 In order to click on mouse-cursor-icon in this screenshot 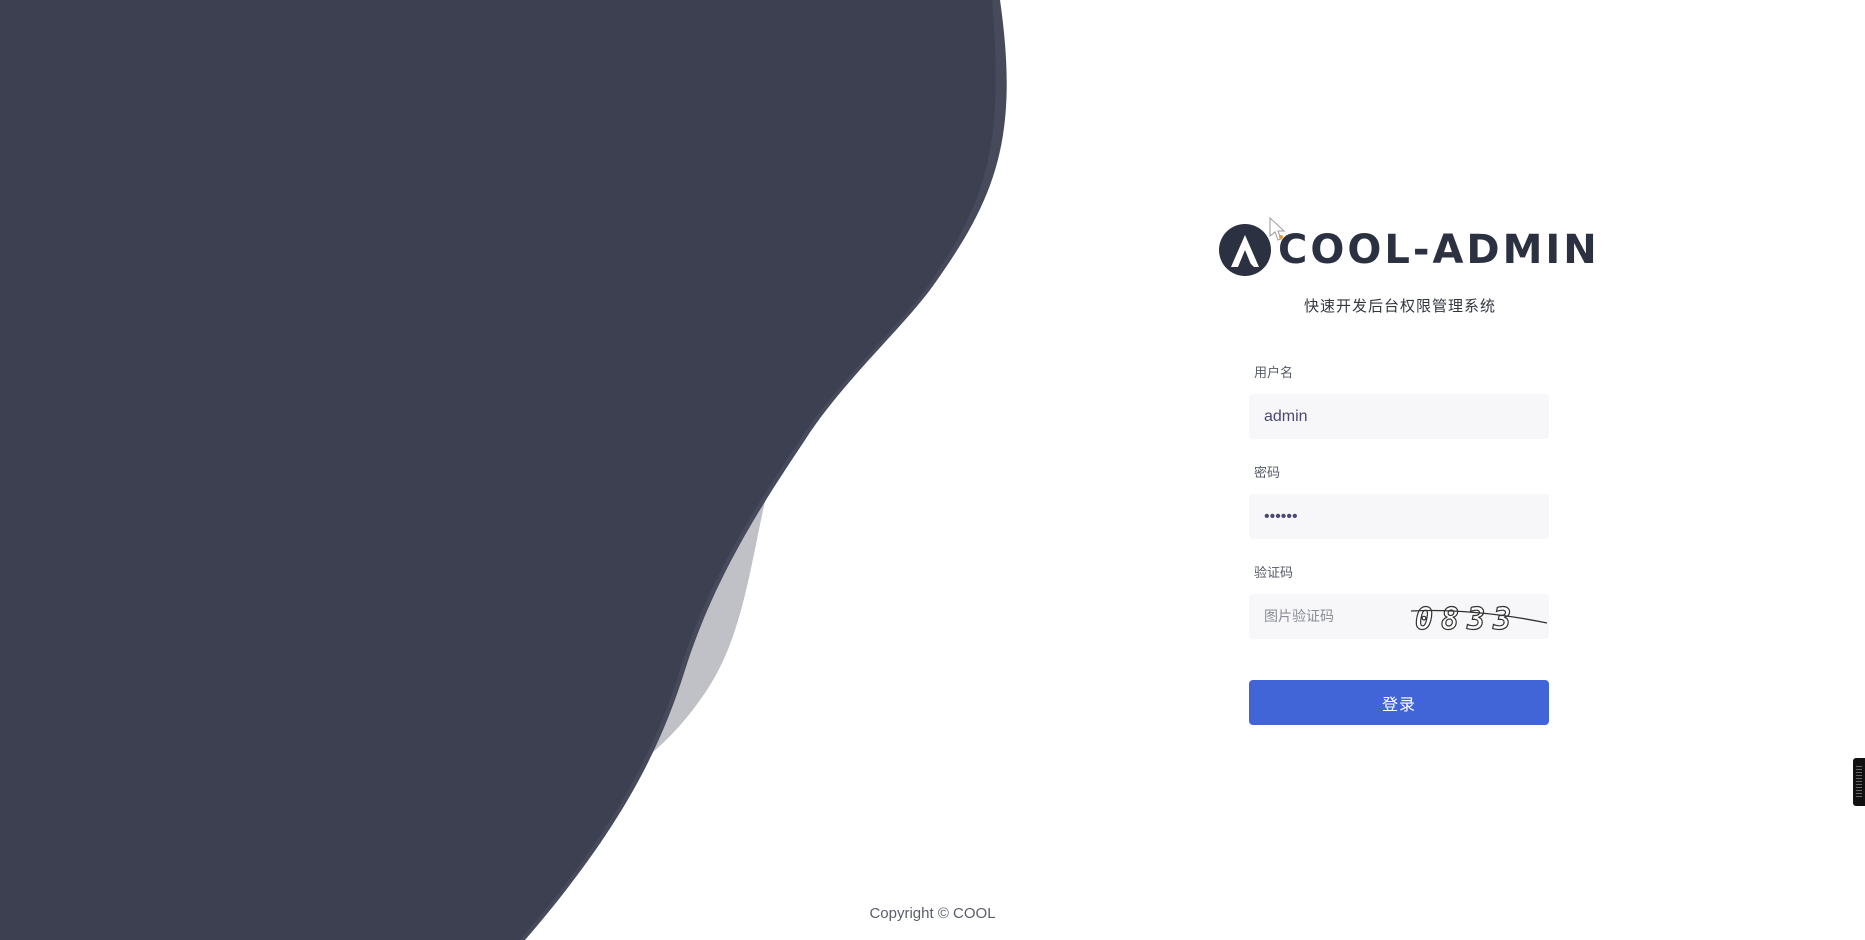, I will do `click(1277, 228)`.